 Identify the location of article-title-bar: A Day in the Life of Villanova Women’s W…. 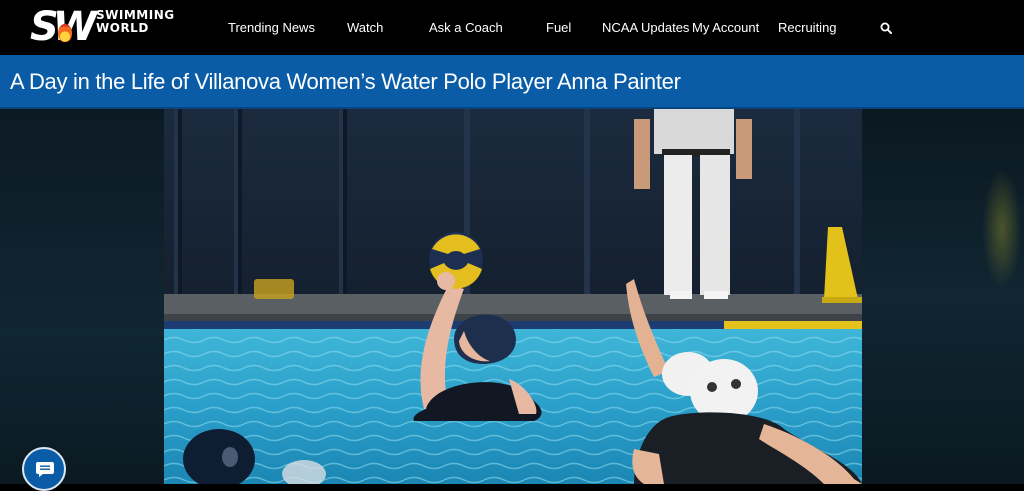
(512, 82).